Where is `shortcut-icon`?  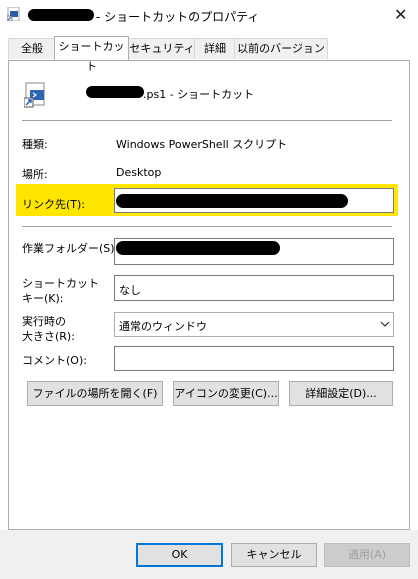 shortcut-icon is located at coordinates (13, 14).